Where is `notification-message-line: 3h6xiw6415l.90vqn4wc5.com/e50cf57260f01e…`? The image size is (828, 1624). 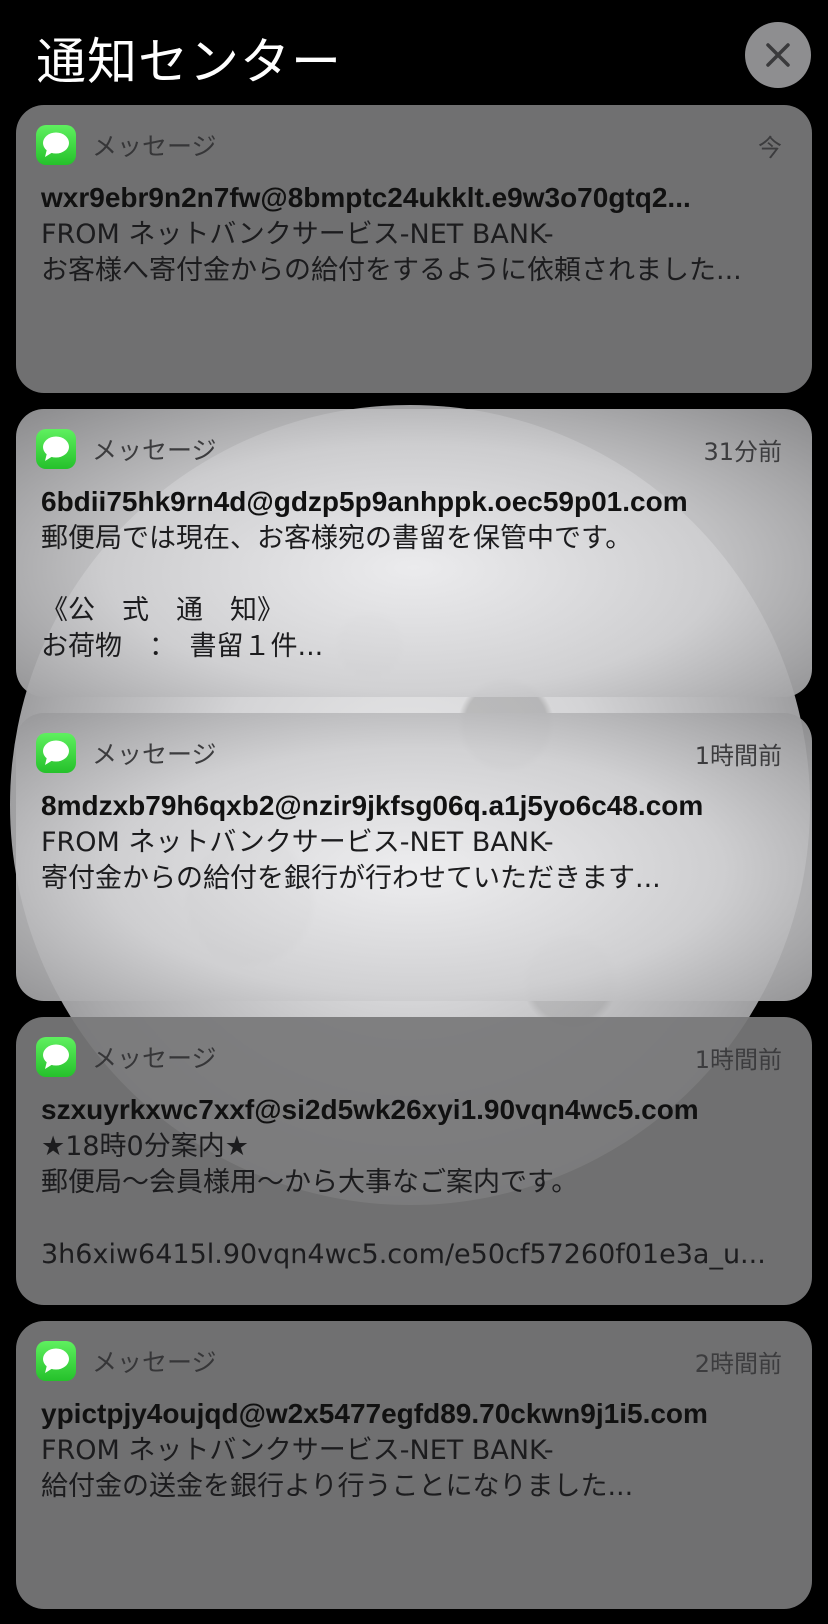
notification-message-line: 3h6xiw6415l.90vqn4wc5.com/e50cf57260f01e… is located at coordinates (403, 1254).